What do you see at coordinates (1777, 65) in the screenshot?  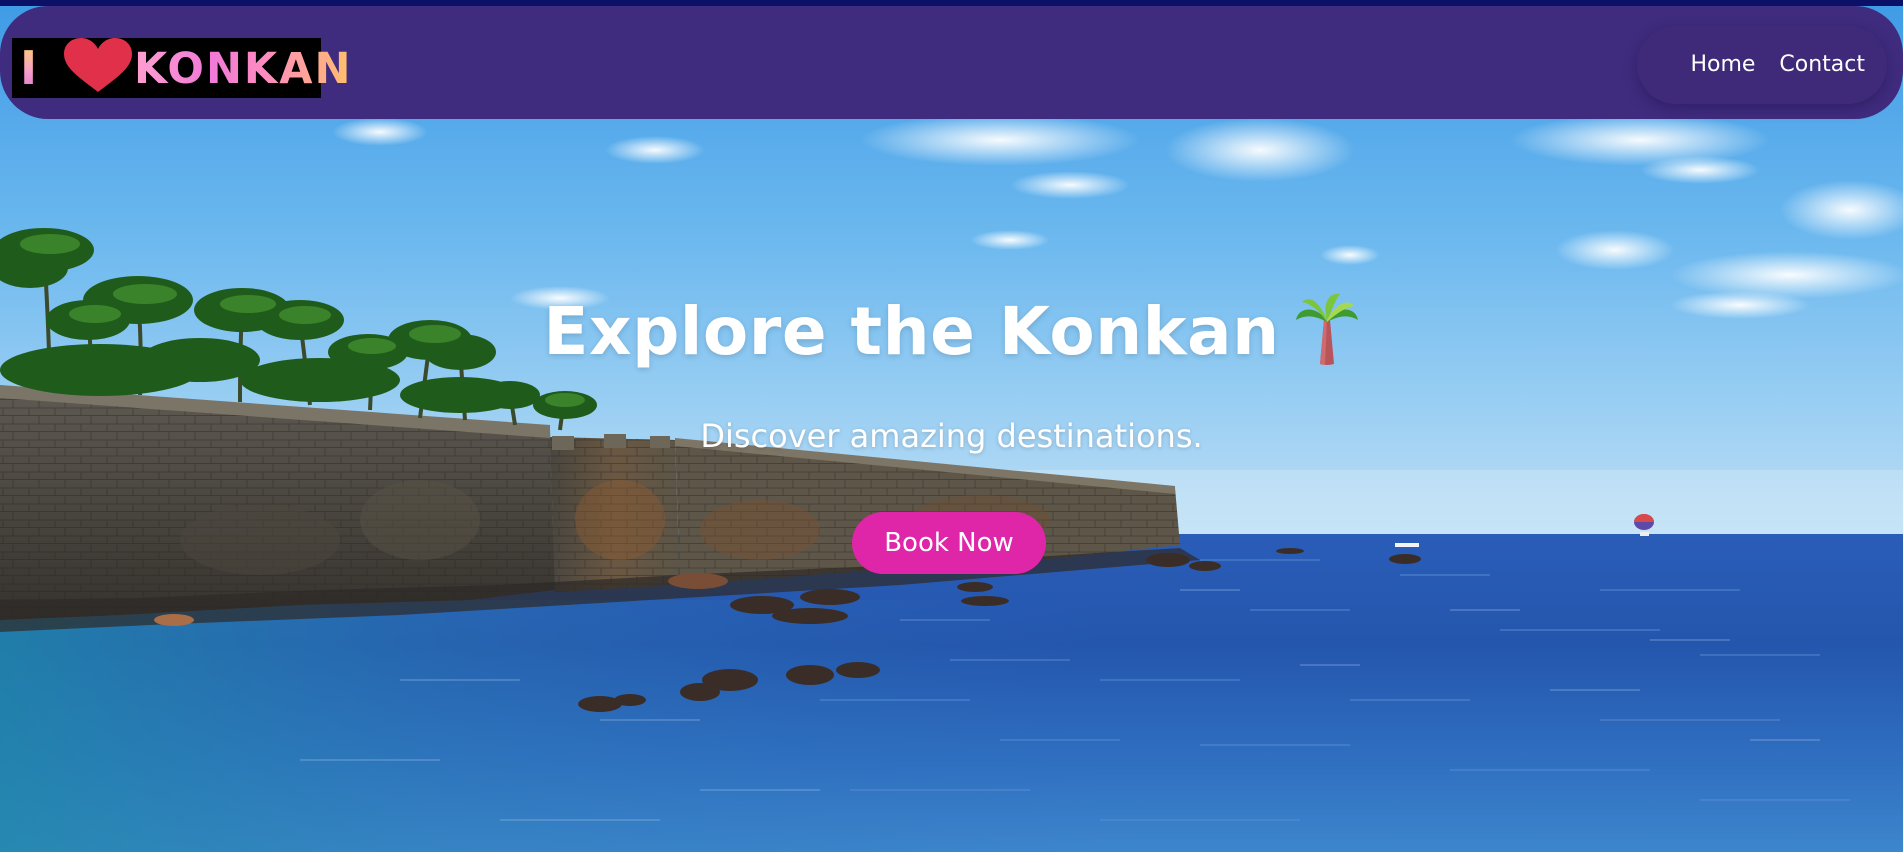 I see `nav-links: Home Contact` at bounding box center [1777, 65].